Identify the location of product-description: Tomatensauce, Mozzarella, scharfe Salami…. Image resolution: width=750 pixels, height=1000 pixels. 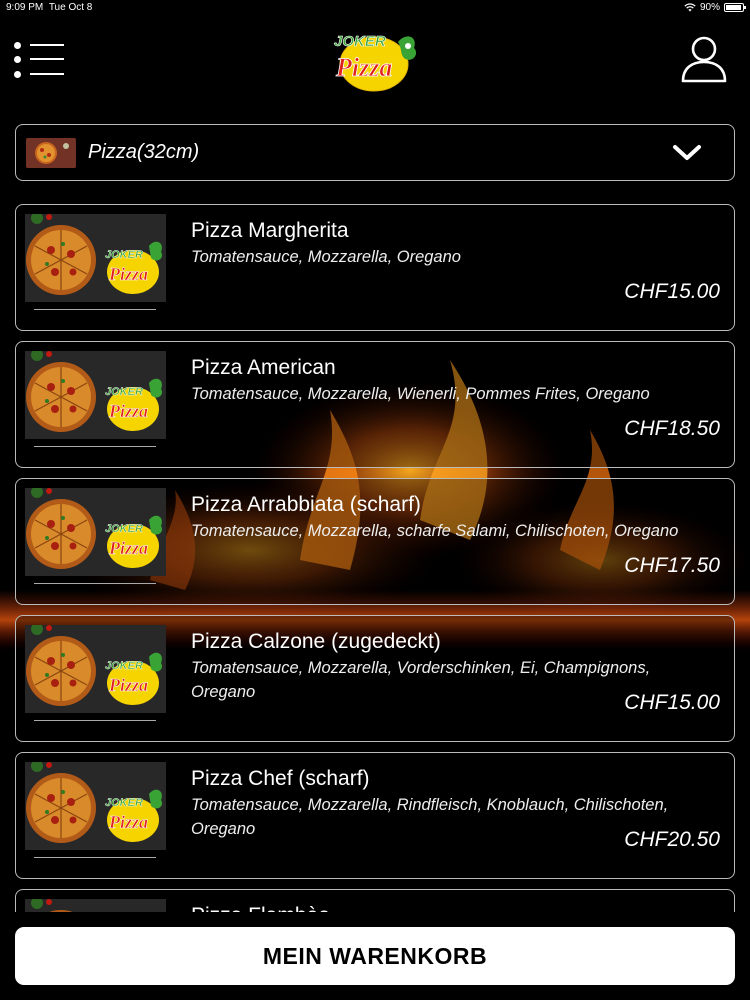
(435, 531).